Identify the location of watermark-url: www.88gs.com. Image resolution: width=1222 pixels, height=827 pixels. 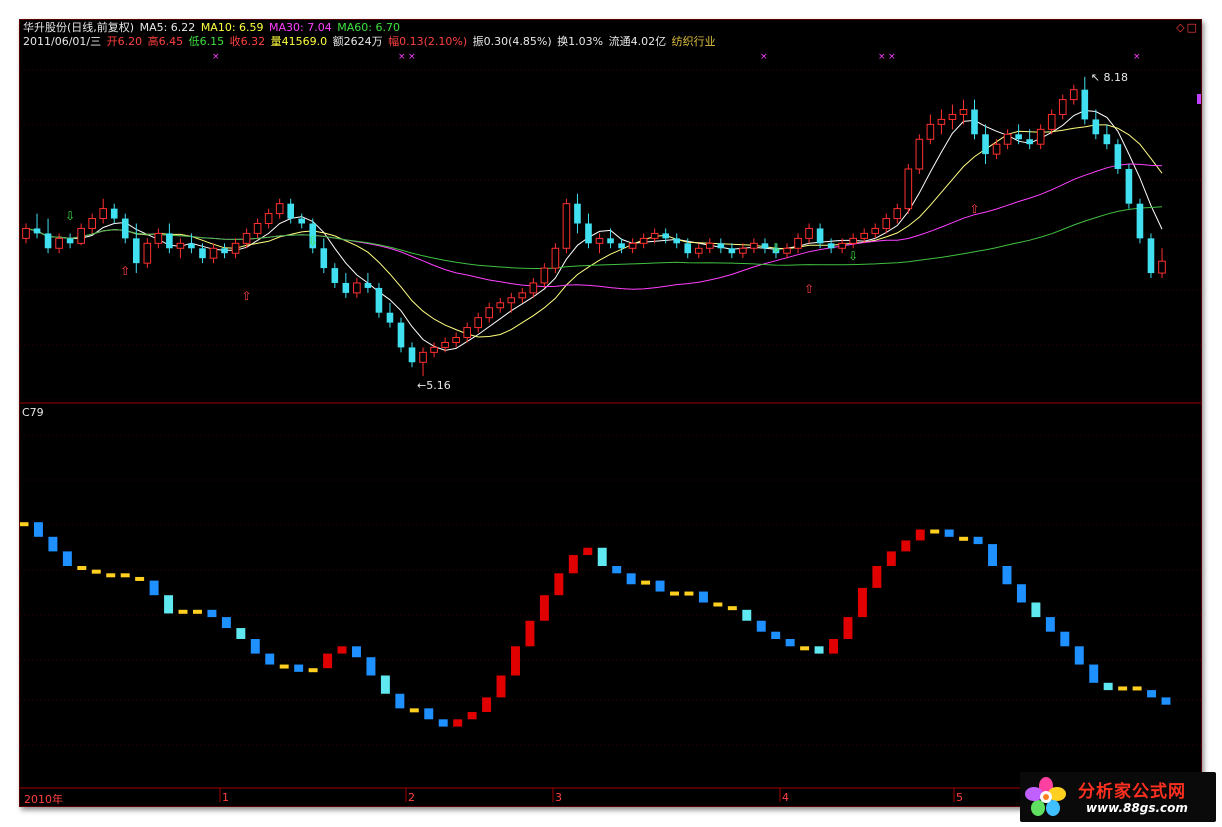
(1137, 808).